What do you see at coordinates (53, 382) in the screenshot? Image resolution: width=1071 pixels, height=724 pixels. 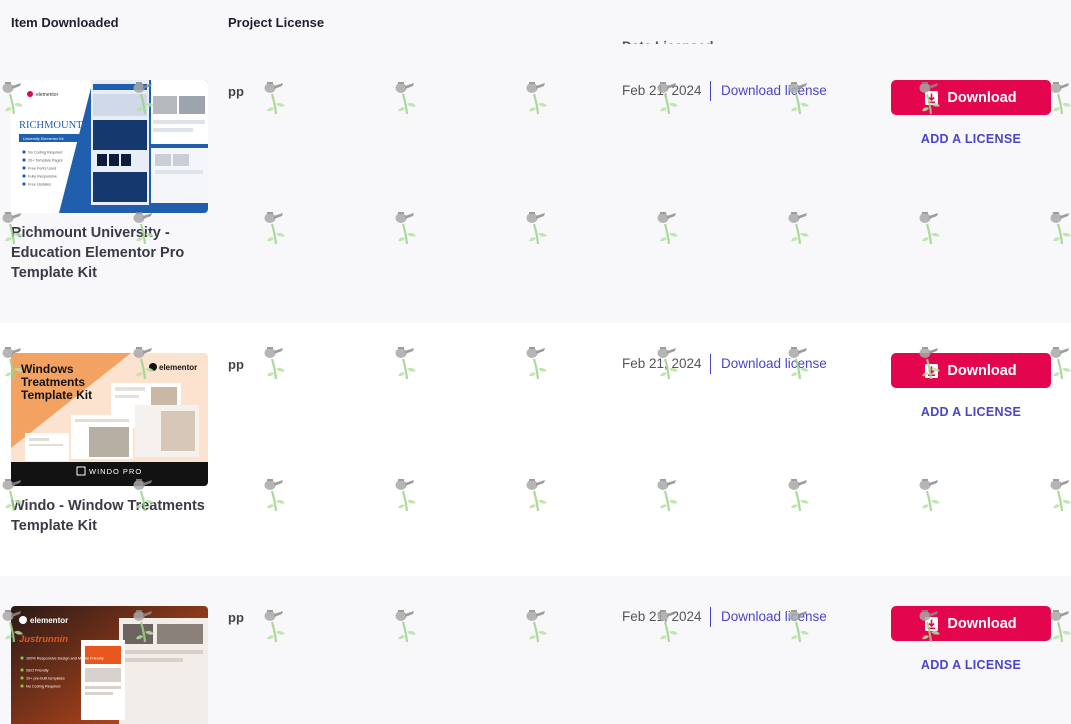 I see `svg-text: Treatments` at bounding box center [53, 382].